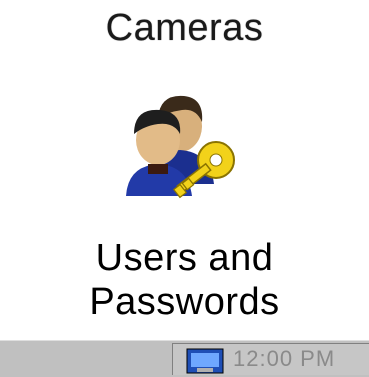 Image resolution: width=369 pixels, height=377 pixels. I want to click on users-key-icon, so click(180, 147).